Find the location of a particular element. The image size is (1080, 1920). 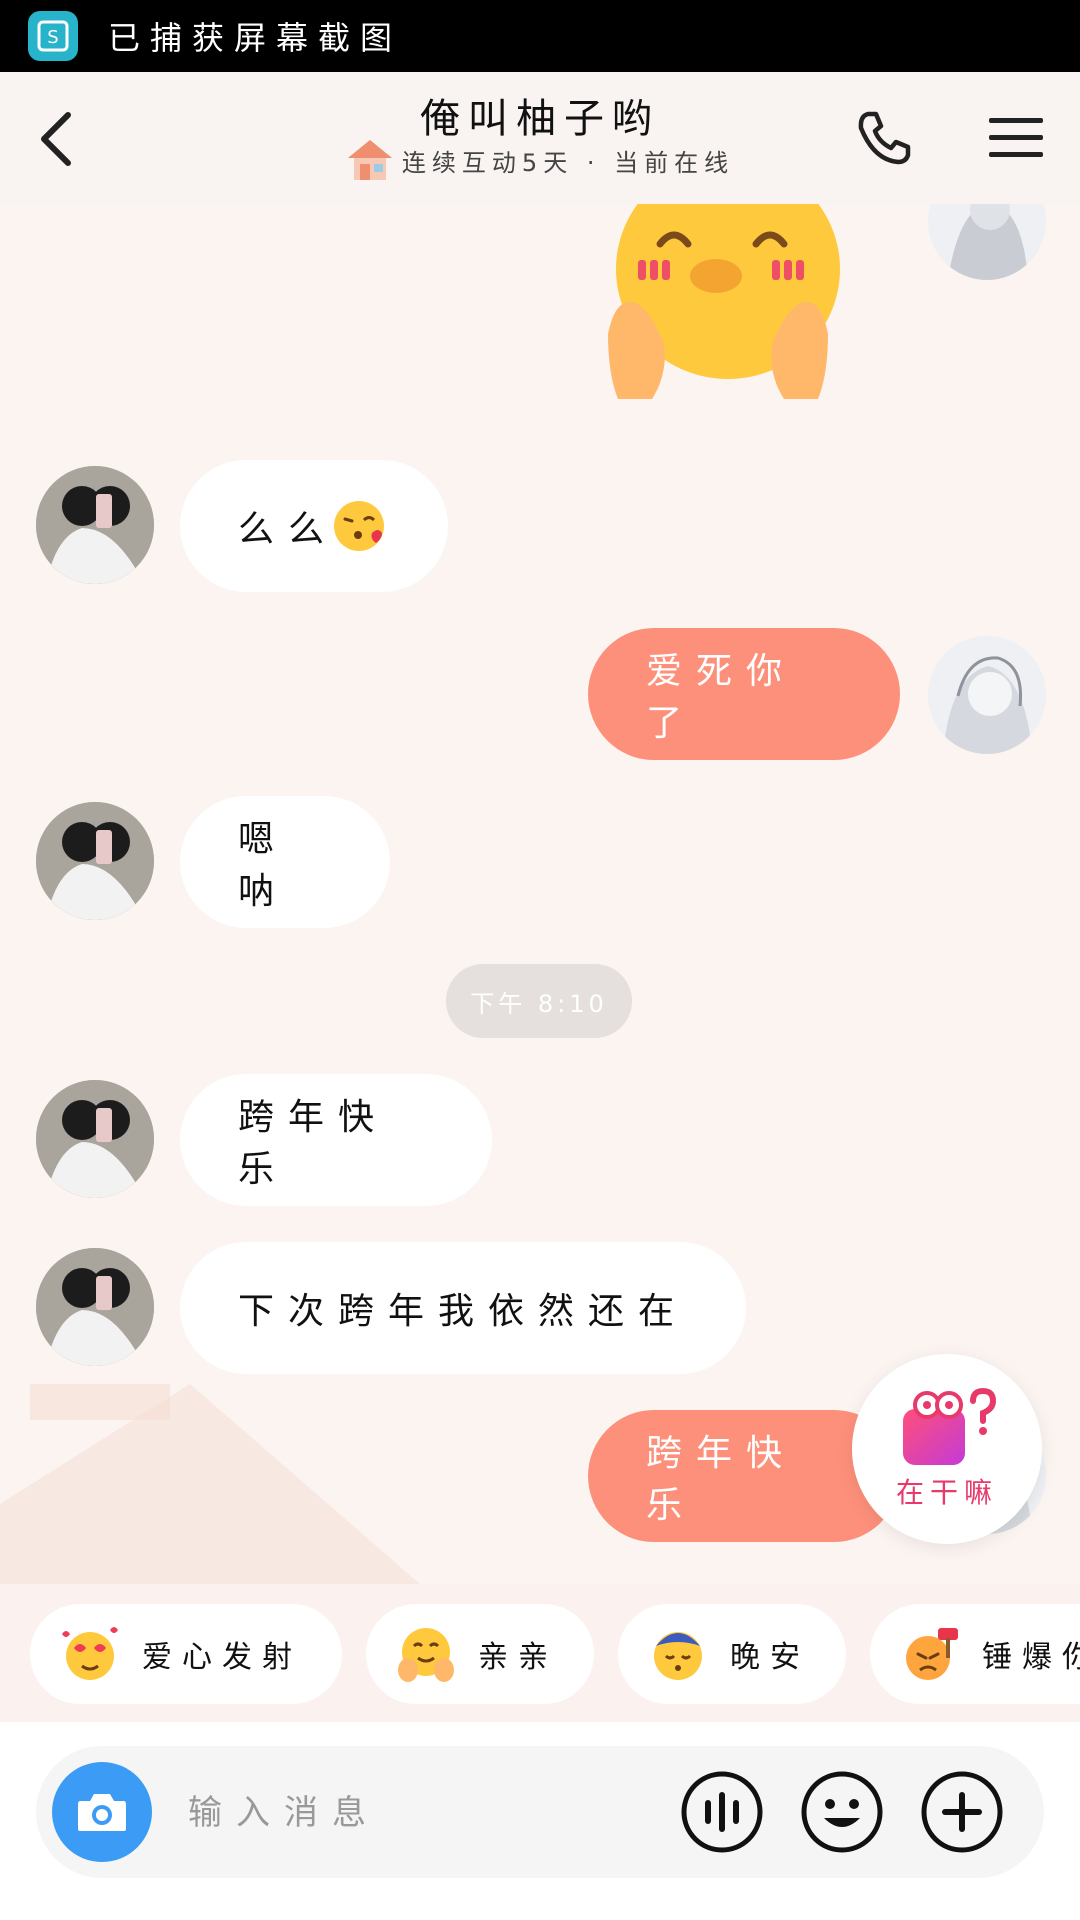

message-bubble: 爱死你了 is located at coordinates (744, 694).